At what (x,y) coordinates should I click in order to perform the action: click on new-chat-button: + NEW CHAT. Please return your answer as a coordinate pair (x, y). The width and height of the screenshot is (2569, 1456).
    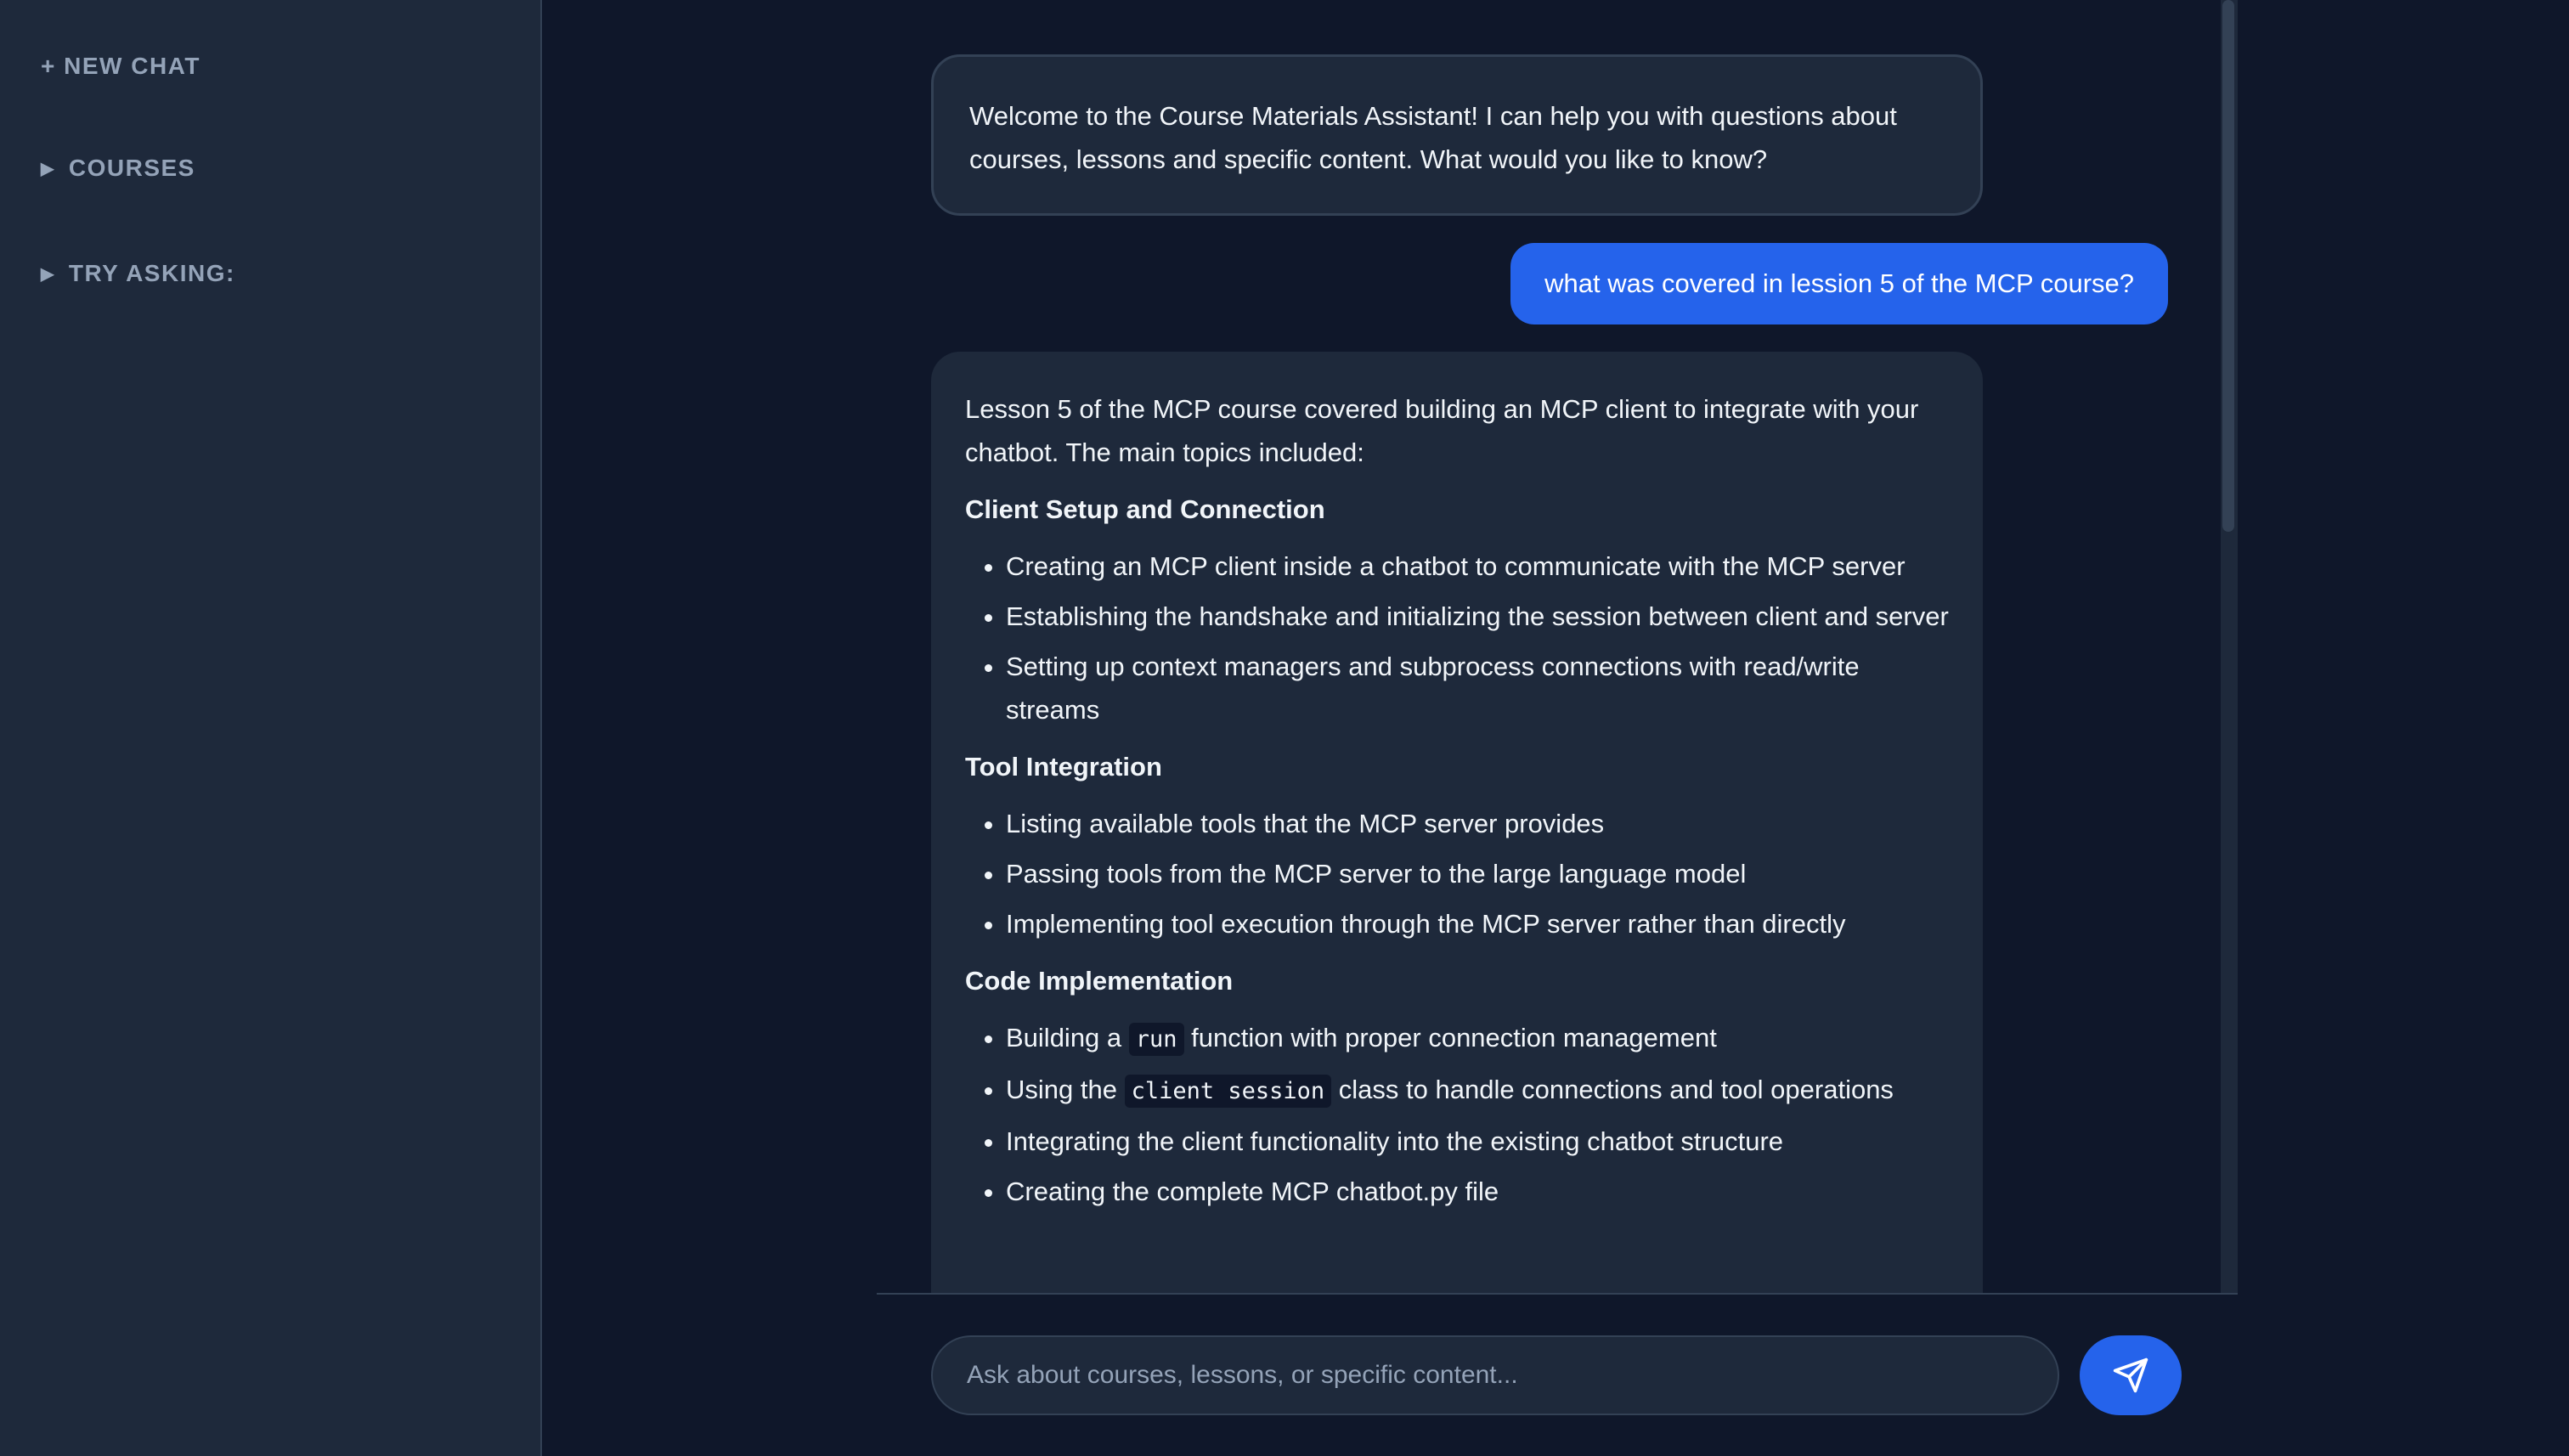
    Looking at the image, I should click on (120, 67).